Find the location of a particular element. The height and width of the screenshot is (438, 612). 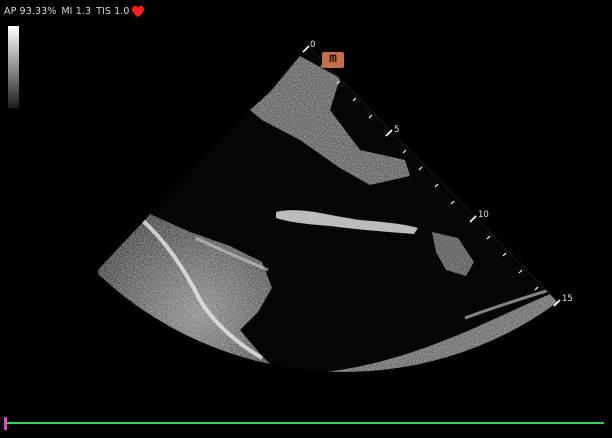

depth-label-5: 5 is located at coordinates (396, 130).